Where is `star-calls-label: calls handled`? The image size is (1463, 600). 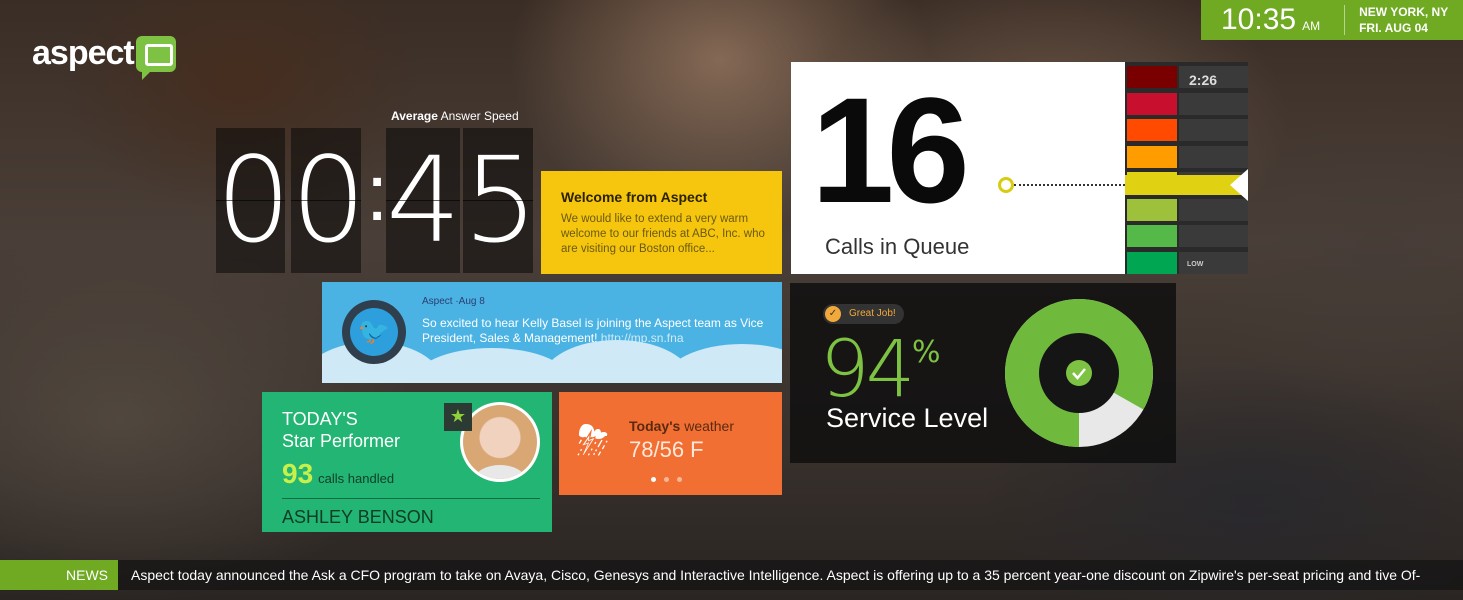
star-calls-label: calls handled is located at coordinates (356, 478).